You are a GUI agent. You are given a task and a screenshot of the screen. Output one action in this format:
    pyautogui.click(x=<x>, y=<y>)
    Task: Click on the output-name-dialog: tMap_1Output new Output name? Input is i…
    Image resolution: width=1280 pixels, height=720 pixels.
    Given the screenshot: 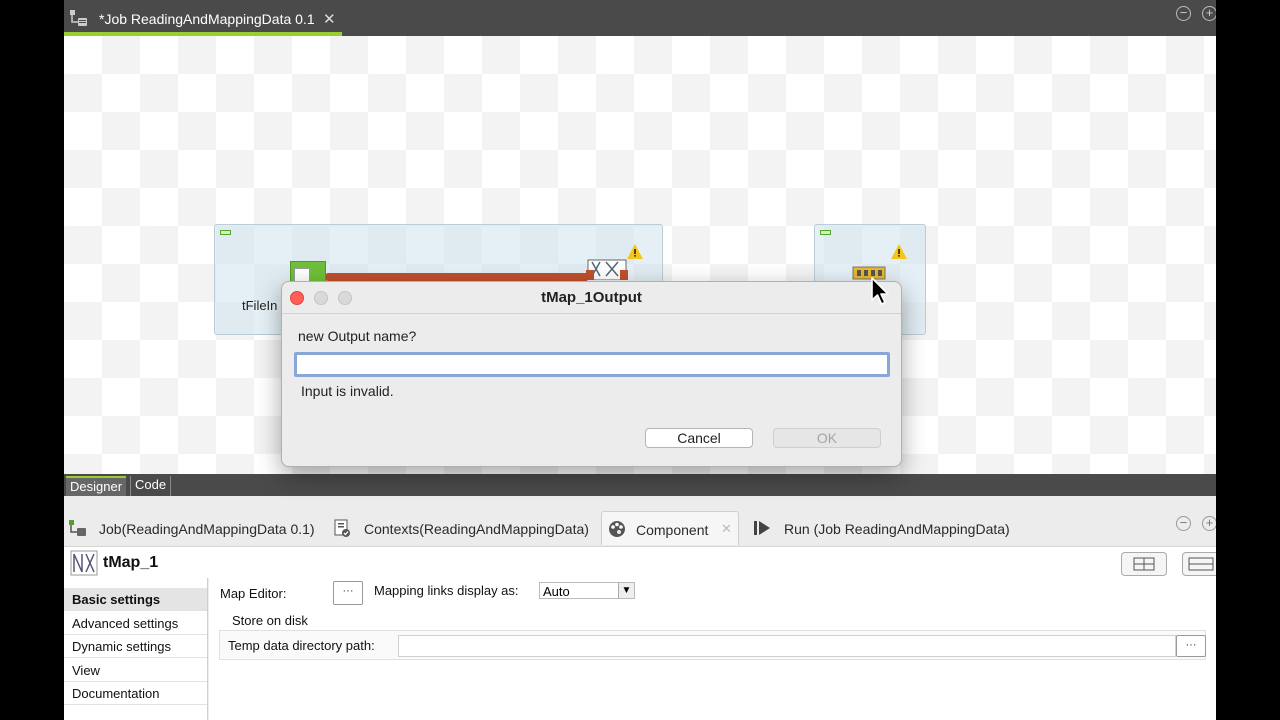 What is the action you would take?
    pyautogui.click(x=591, y=374)
    